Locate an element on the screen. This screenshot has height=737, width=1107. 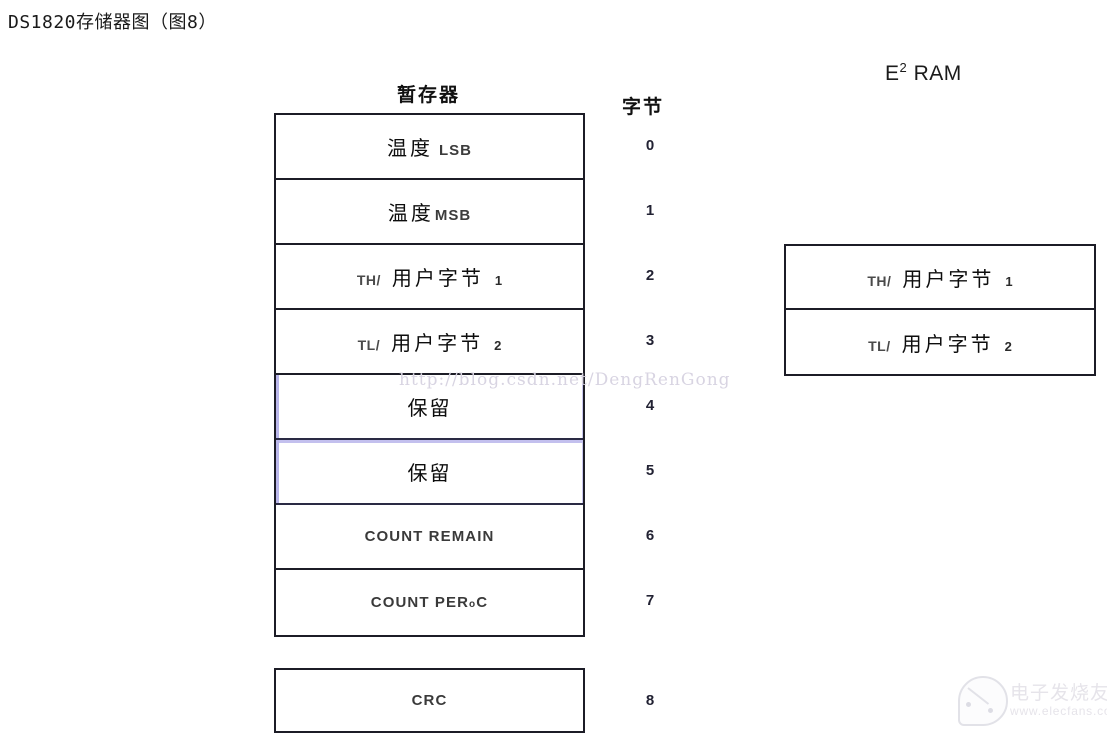
elecfans-logo: 电子发烧友 www.elecfans.com is located at coordinates (1031, 702).